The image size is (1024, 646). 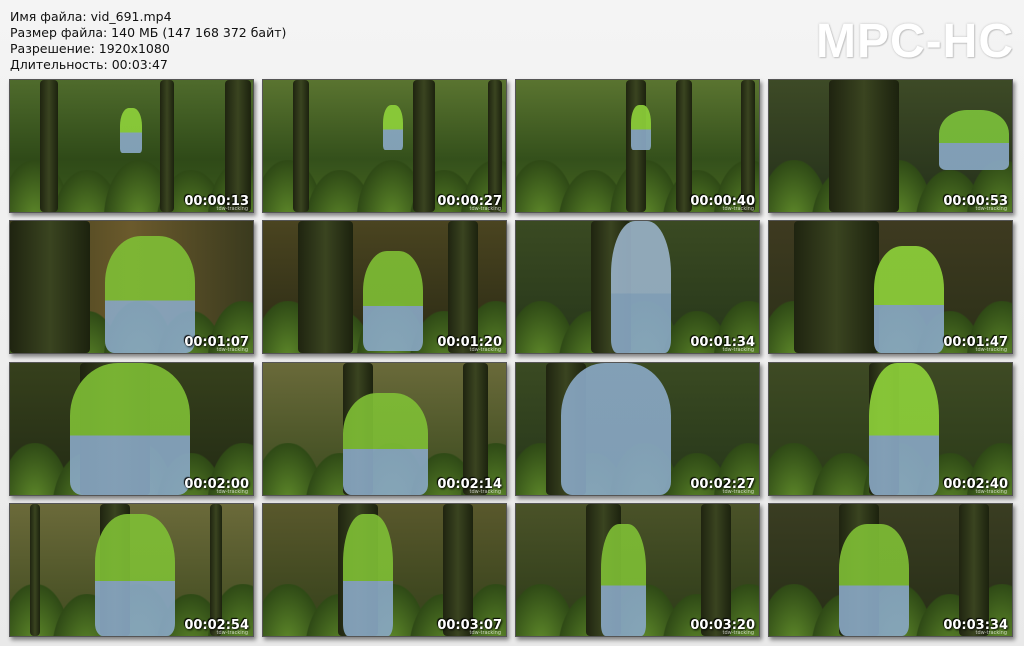 I want to click on video-thumbnail: 00:00:13 tdw-tracking, so click(x=131, y=146).